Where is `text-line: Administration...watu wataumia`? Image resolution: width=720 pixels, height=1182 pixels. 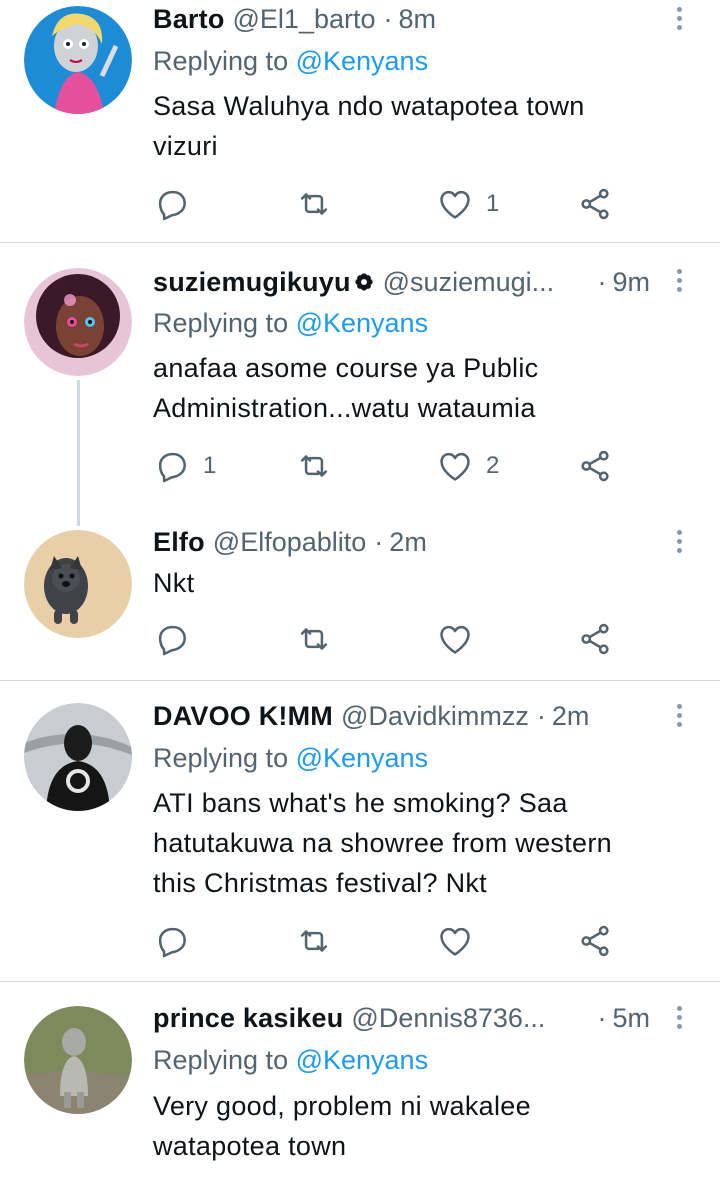
text-line: Administration...watu wataumia is located at coordinates (344, 408).